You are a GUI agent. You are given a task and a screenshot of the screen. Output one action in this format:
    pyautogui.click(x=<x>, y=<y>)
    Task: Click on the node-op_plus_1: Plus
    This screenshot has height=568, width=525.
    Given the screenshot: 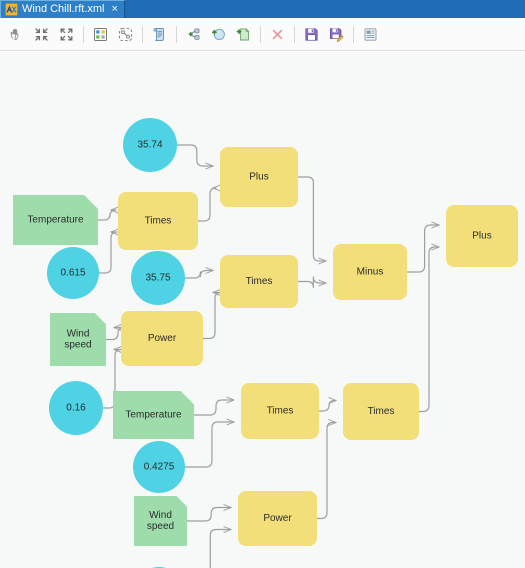 What is the action you would take?
    pyautogui.click(x=259, y=177)
    